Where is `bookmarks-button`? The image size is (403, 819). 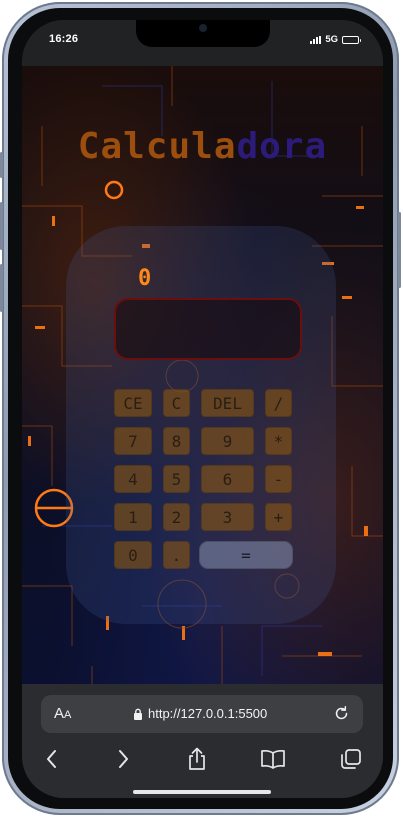 bookmarks-button is located at coordinates (273, 759).